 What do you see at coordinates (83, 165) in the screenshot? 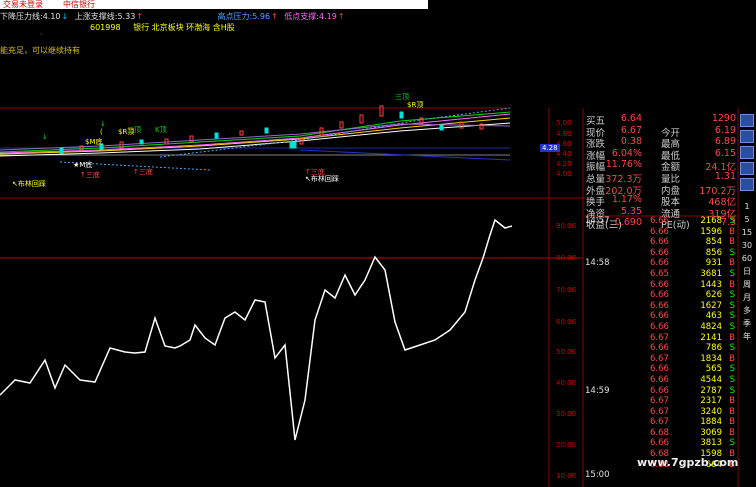
I see `marker-m-di-star: ★M底` at bounding box center [83, 165].